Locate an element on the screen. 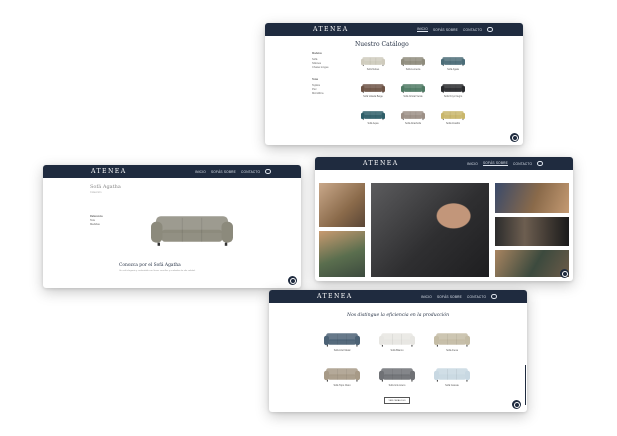  spec-label: Referencia is located at coordinates (96, 216).